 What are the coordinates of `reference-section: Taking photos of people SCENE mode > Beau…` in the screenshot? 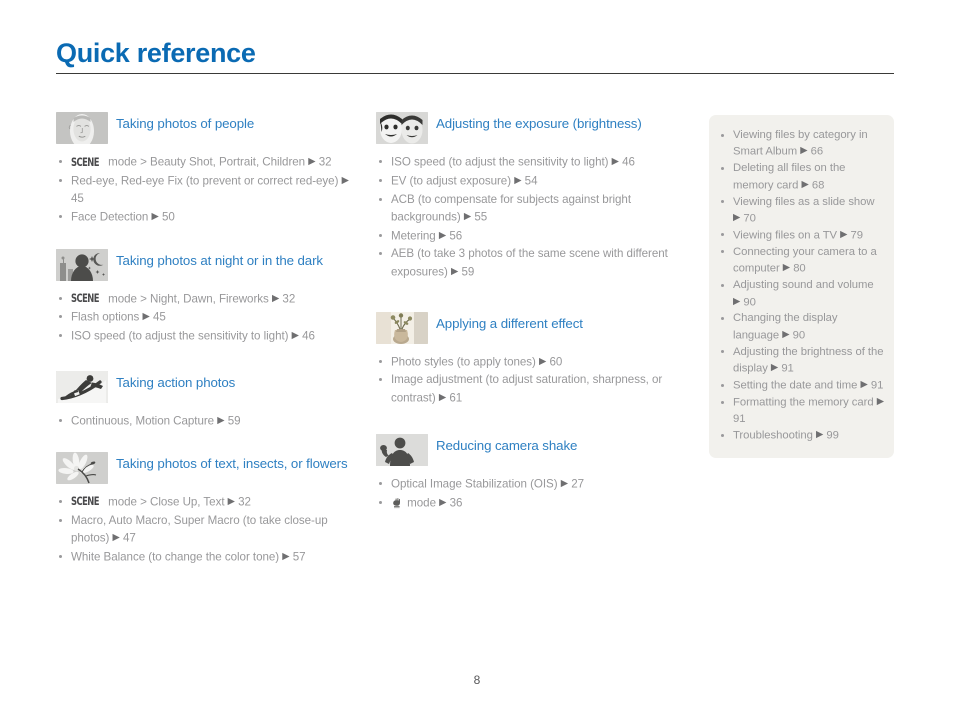 It's located at (206, 169).